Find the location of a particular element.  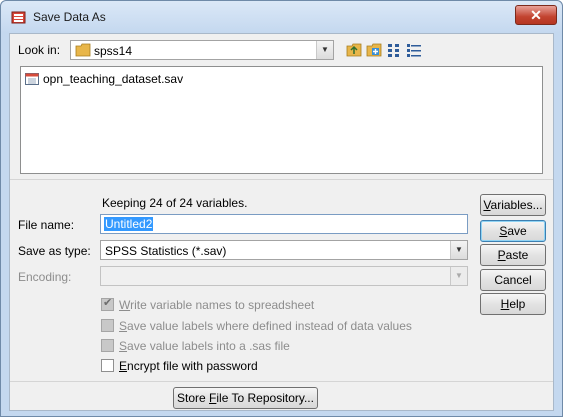

look-in-combo: spss14 ▼ is located at coordinates (202, 50).